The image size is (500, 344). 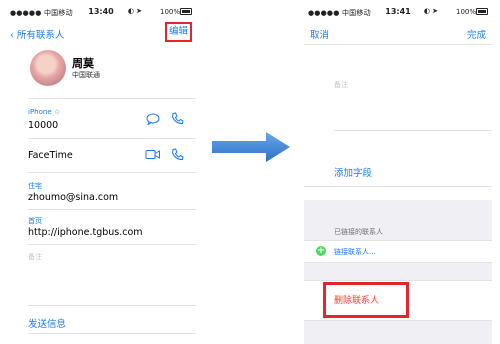 What do you see at coordinates (476, 34) in the screenshot?
I see `done-button: 完成` at bounding box center [476, 34].